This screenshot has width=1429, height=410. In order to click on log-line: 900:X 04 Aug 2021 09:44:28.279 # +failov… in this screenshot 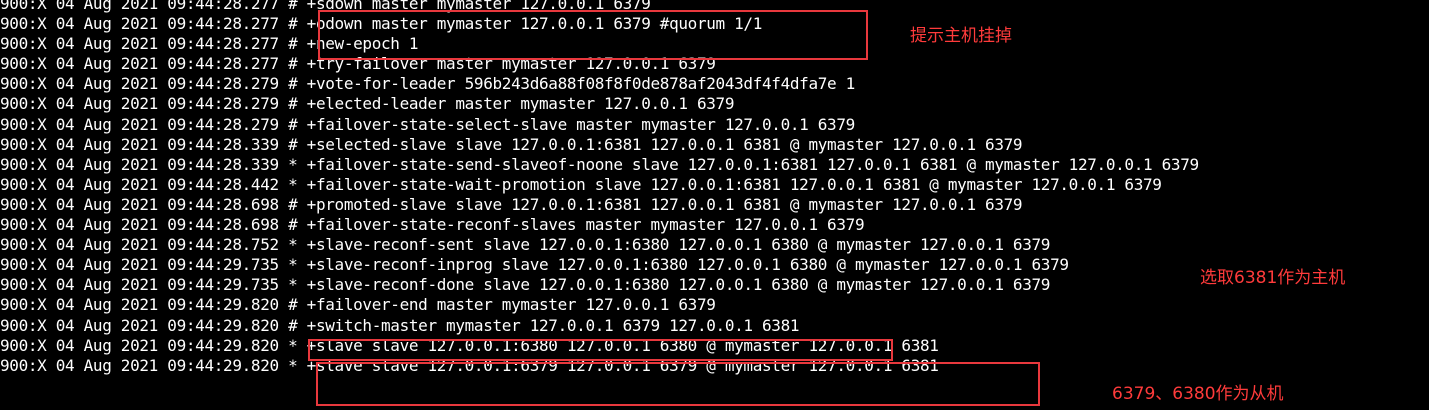, I will do `click(427, 124)`.